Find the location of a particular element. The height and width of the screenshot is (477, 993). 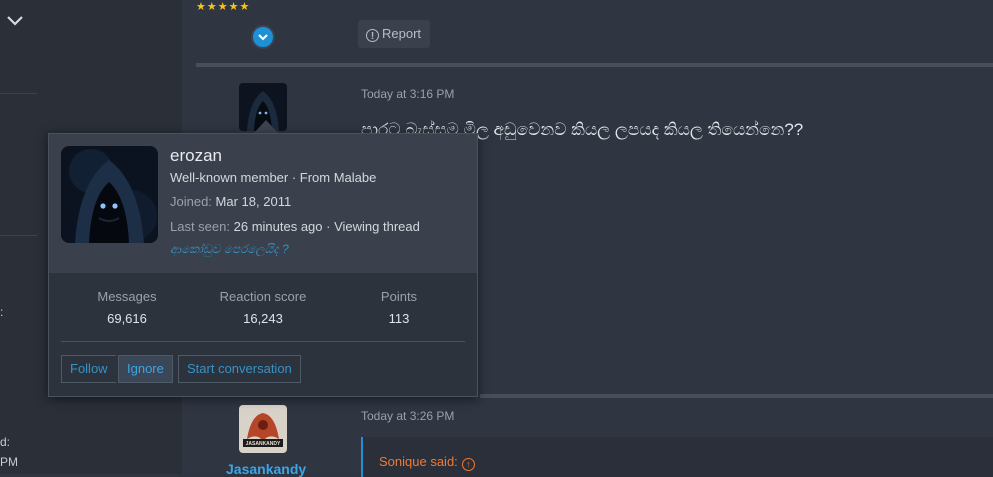

joined-label: Joined: is located at coordinates (191, 201).